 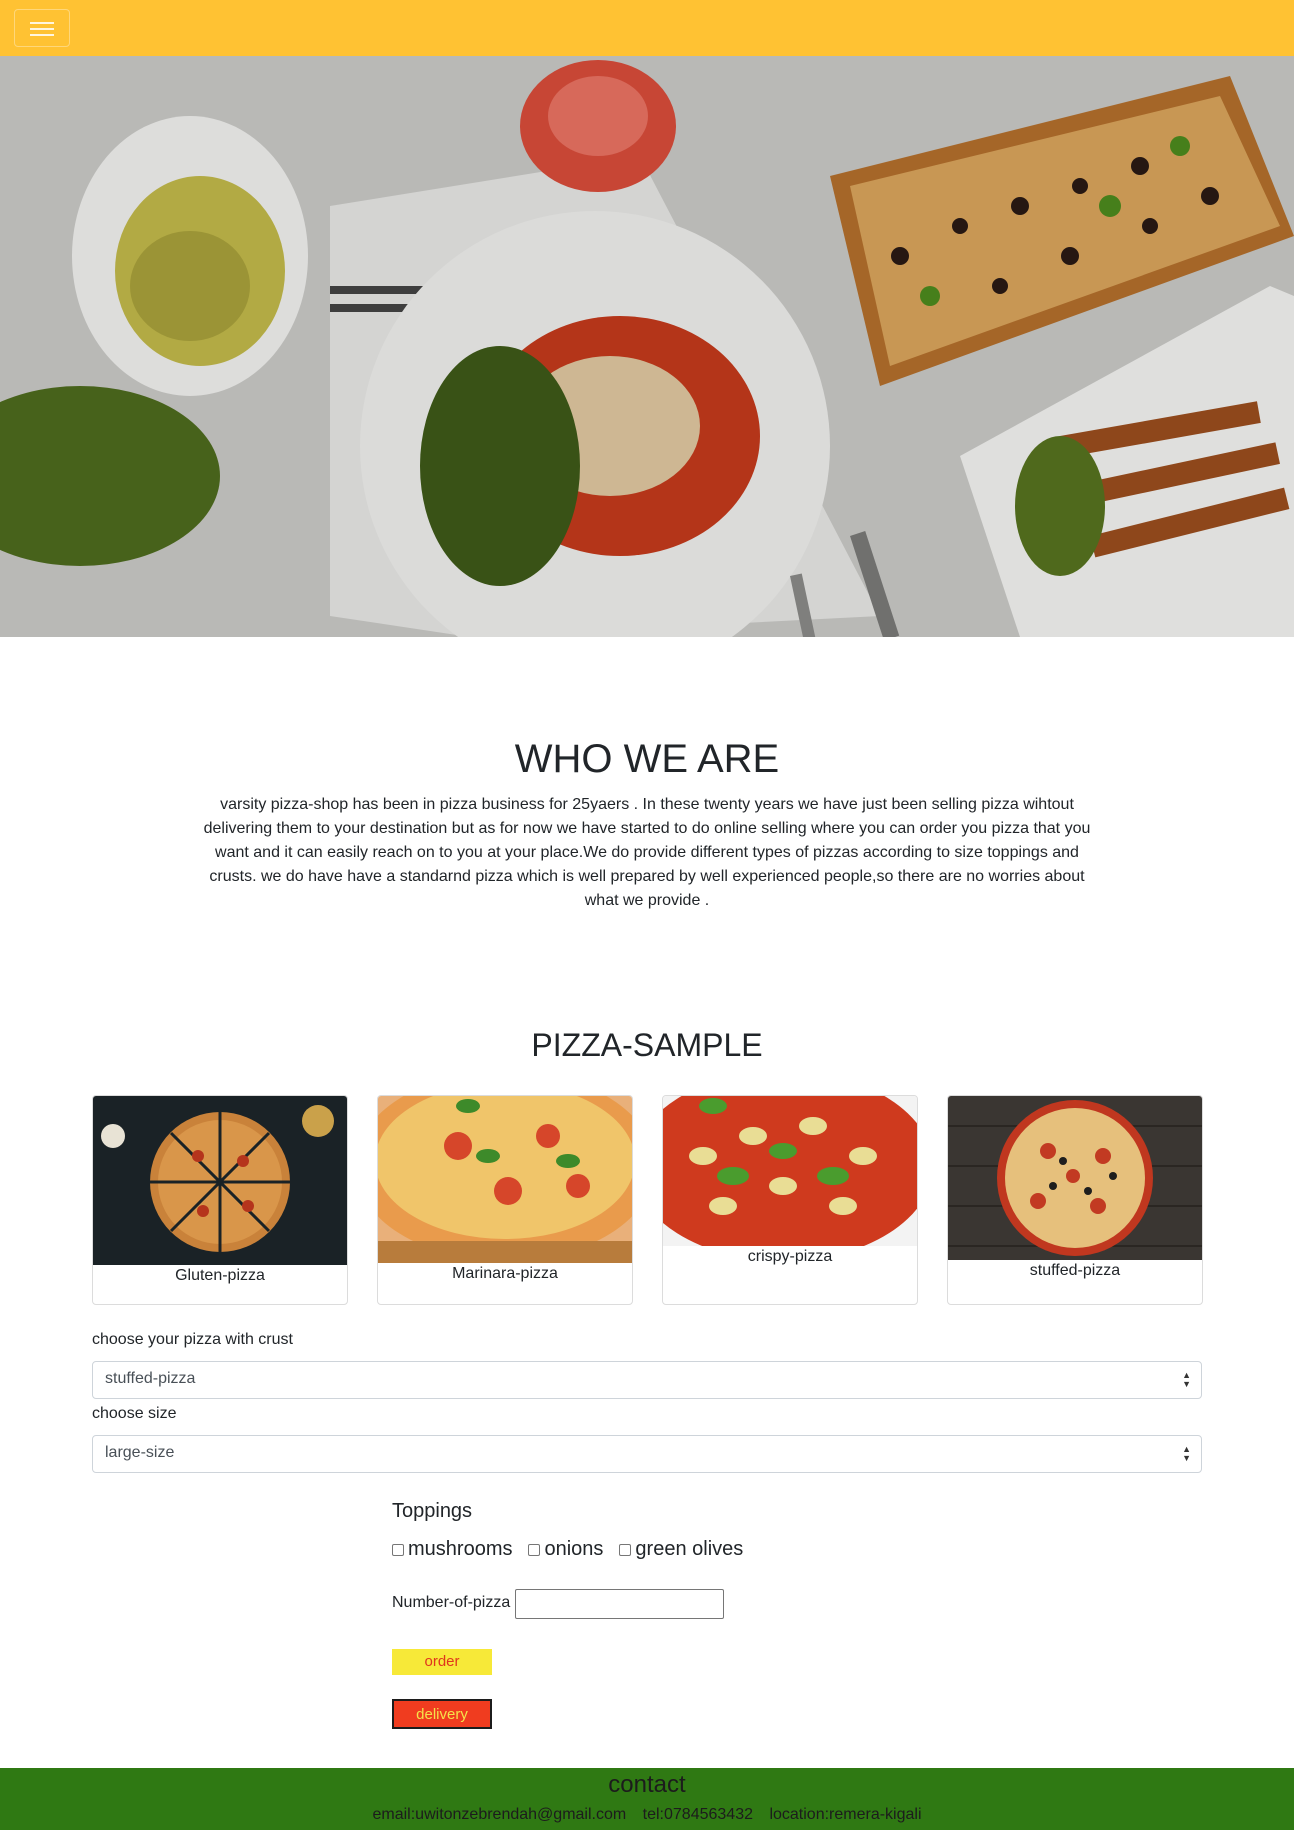 What do you see at coordinates (1075, 1270) in the screenshot?
I see `pizza-card-label: stuffed-pizza` at bounding box center [1075, 1270].